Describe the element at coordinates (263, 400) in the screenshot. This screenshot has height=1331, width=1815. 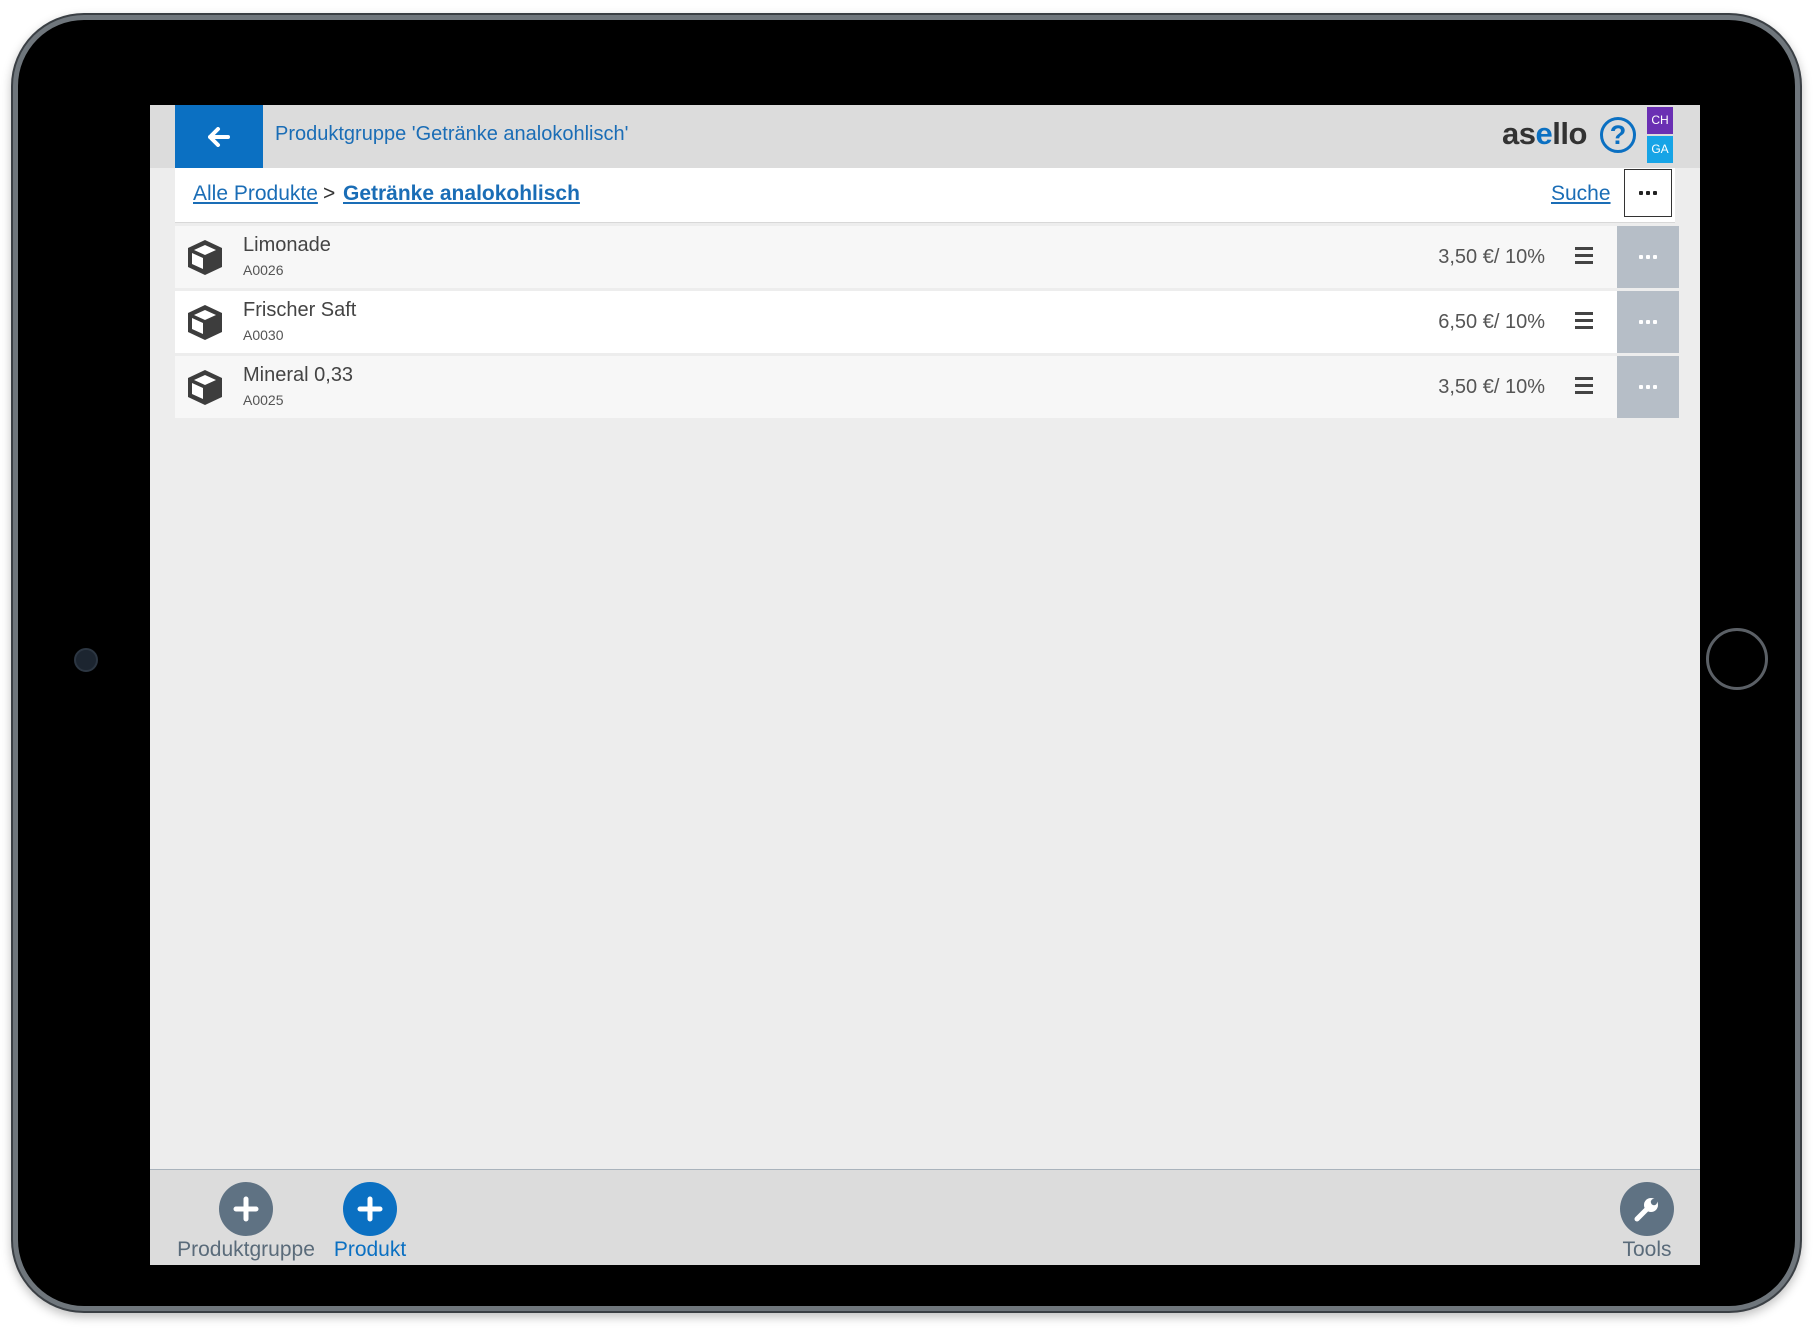
I see `product-code: A0025` at that location.